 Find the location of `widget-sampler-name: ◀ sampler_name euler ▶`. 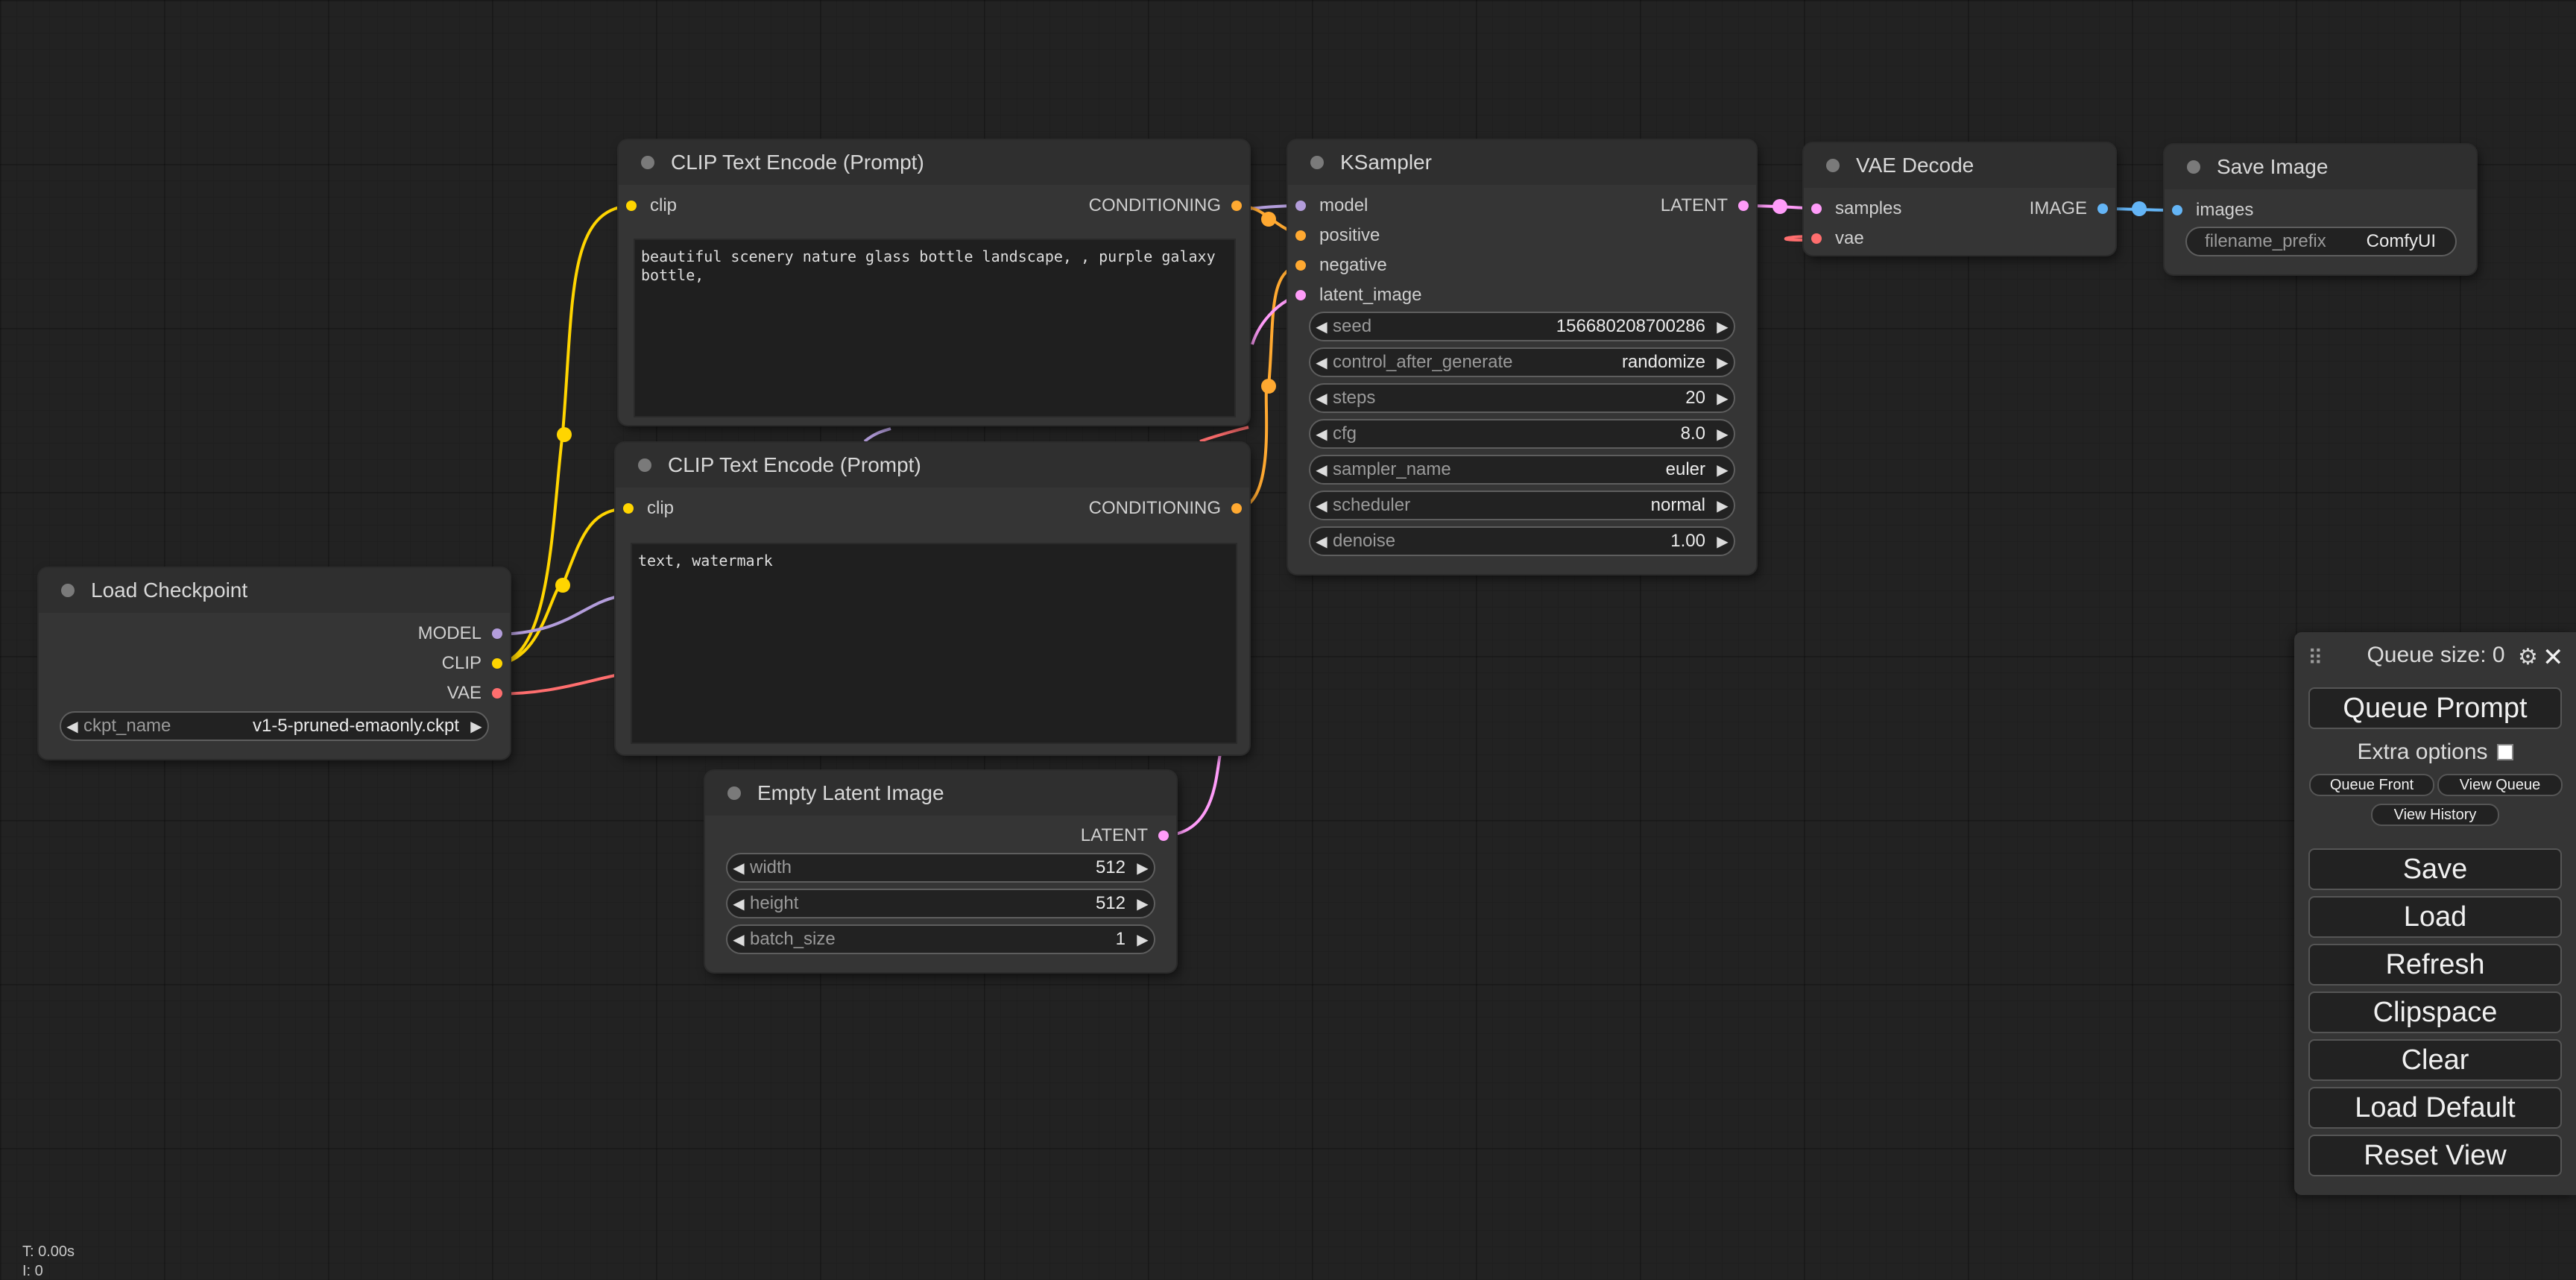

widget-sampler-name: ◀ sampler_name euler ▶ is located at coordinates (1522, 470).